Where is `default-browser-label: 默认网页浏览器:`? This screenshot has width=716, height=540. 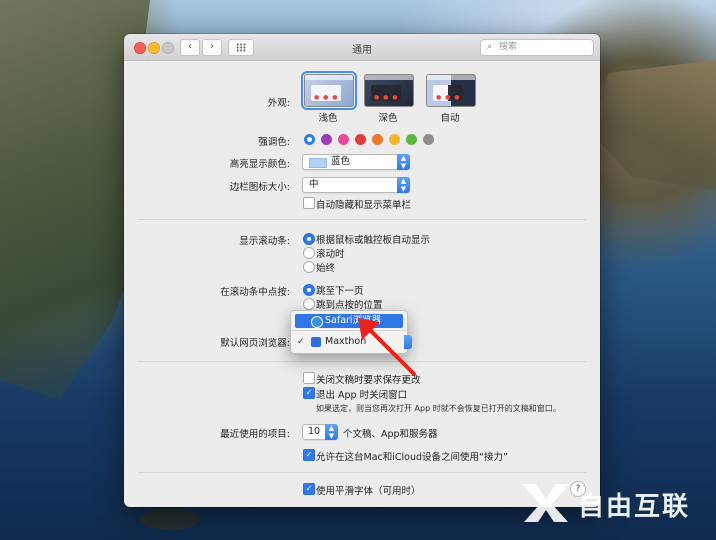
default-browser-label: 默认网页浏览器: is located at coordinates (255, 343).